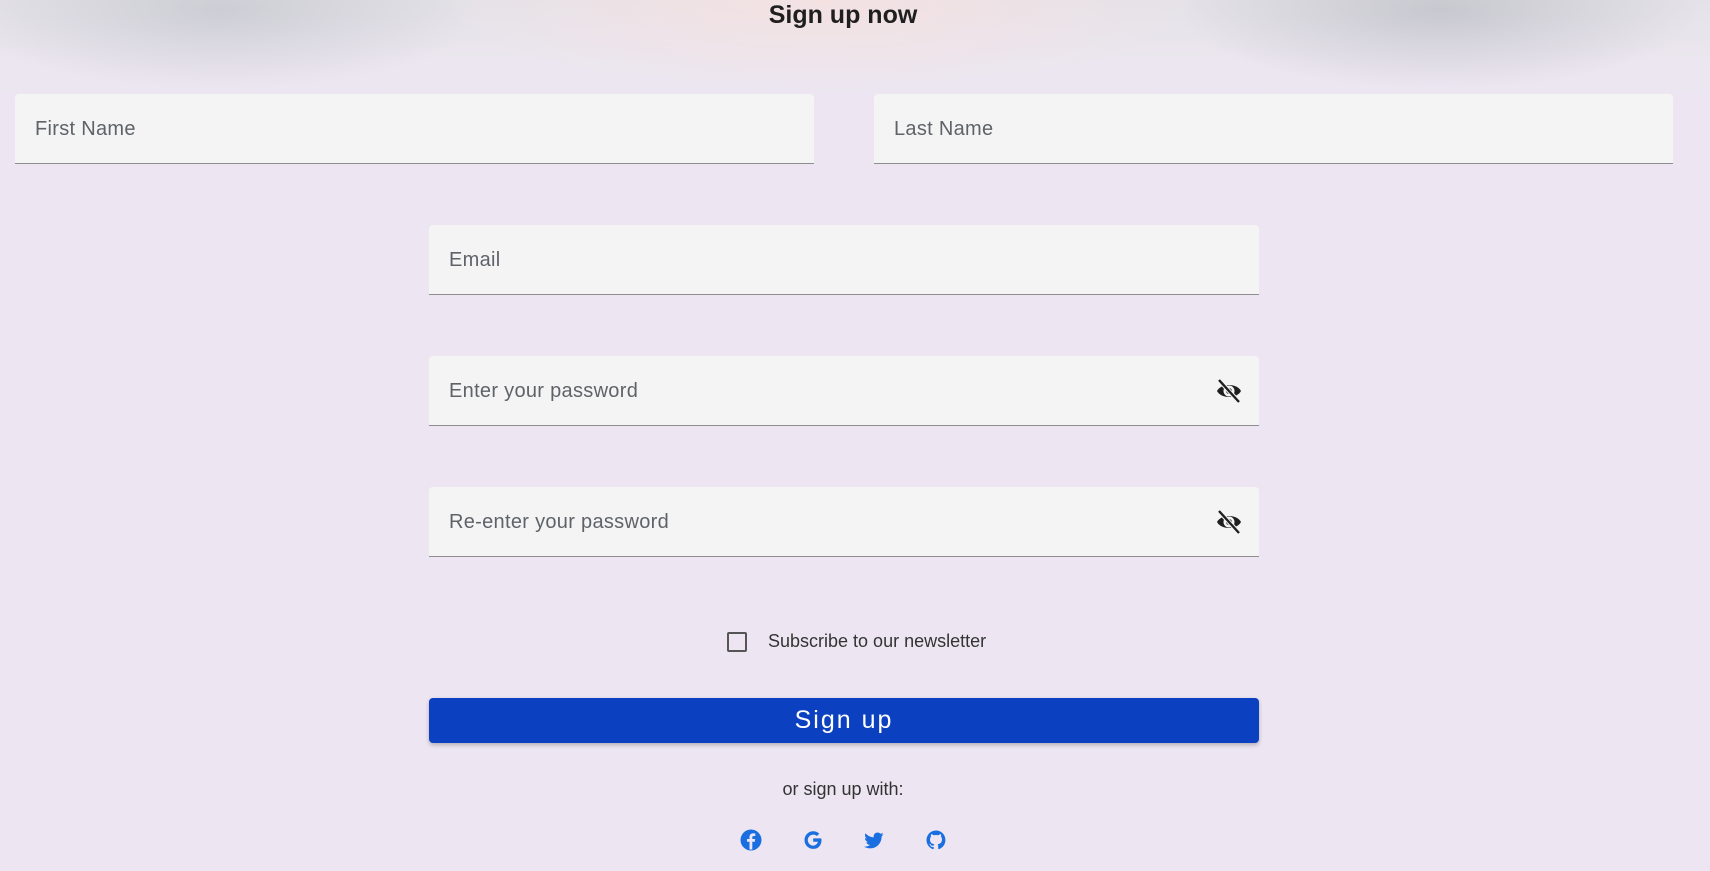  What do you see at coordinates (944, 129) in the screenshot?
I see `last-name-placeholder: Last Name` at bounding box center [944, 129].